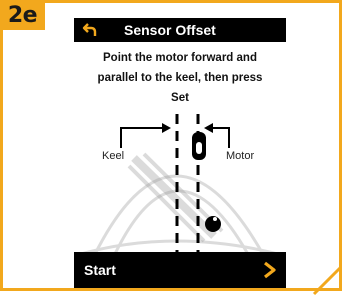 The height and width of the screenshot is (298, 342). I want to click on screen-header: Sensor Offset, so click(180, 30).